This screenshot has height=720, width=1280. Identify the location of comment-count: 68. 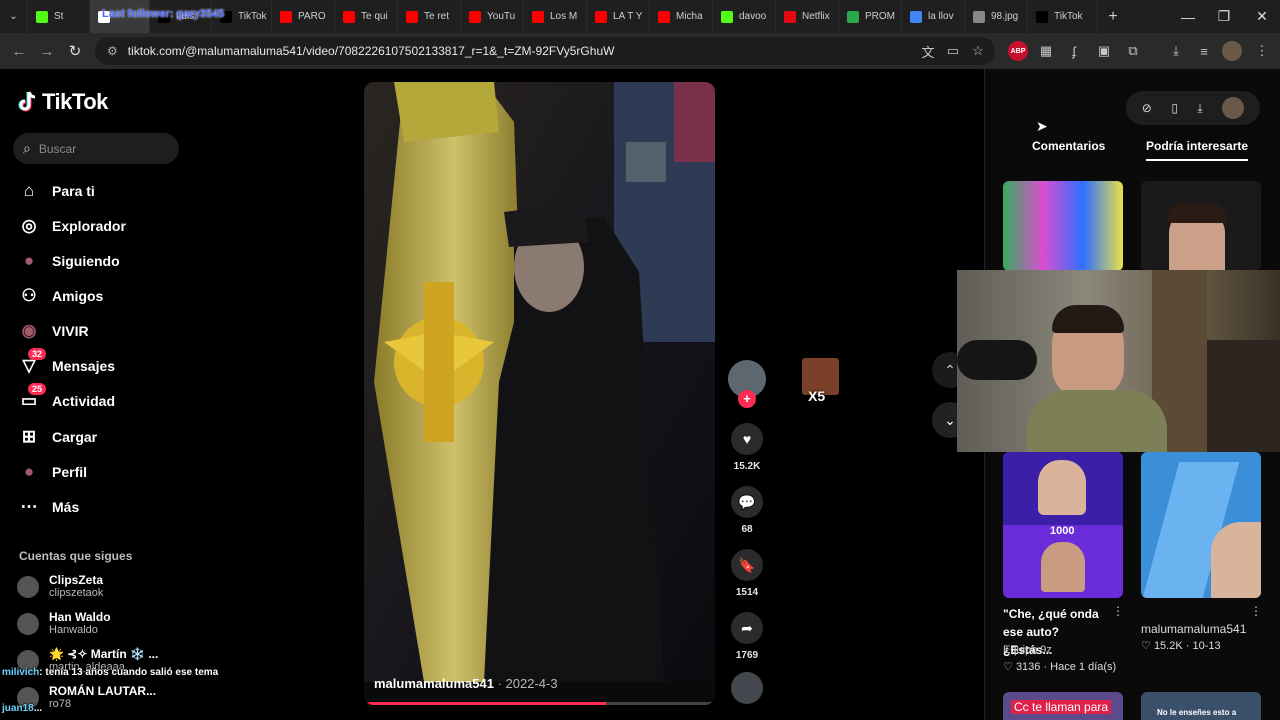
(747, 529).